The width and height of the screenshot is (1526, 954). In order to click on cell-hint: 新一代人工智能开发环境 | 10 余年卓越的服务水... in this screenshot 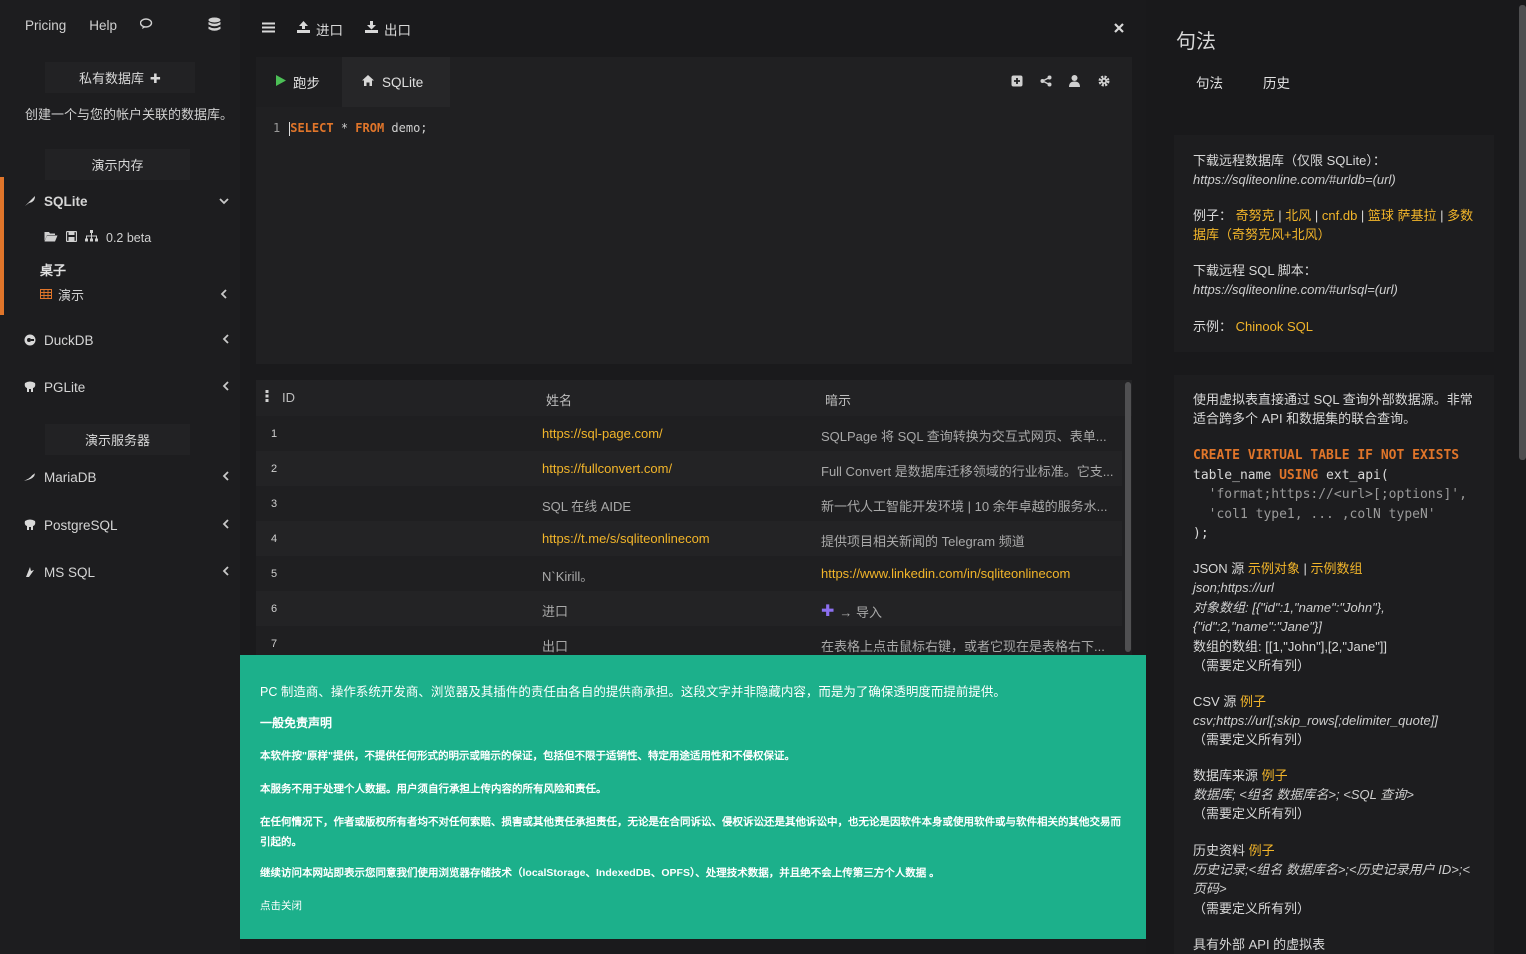, I will do `click(964, 506)`.